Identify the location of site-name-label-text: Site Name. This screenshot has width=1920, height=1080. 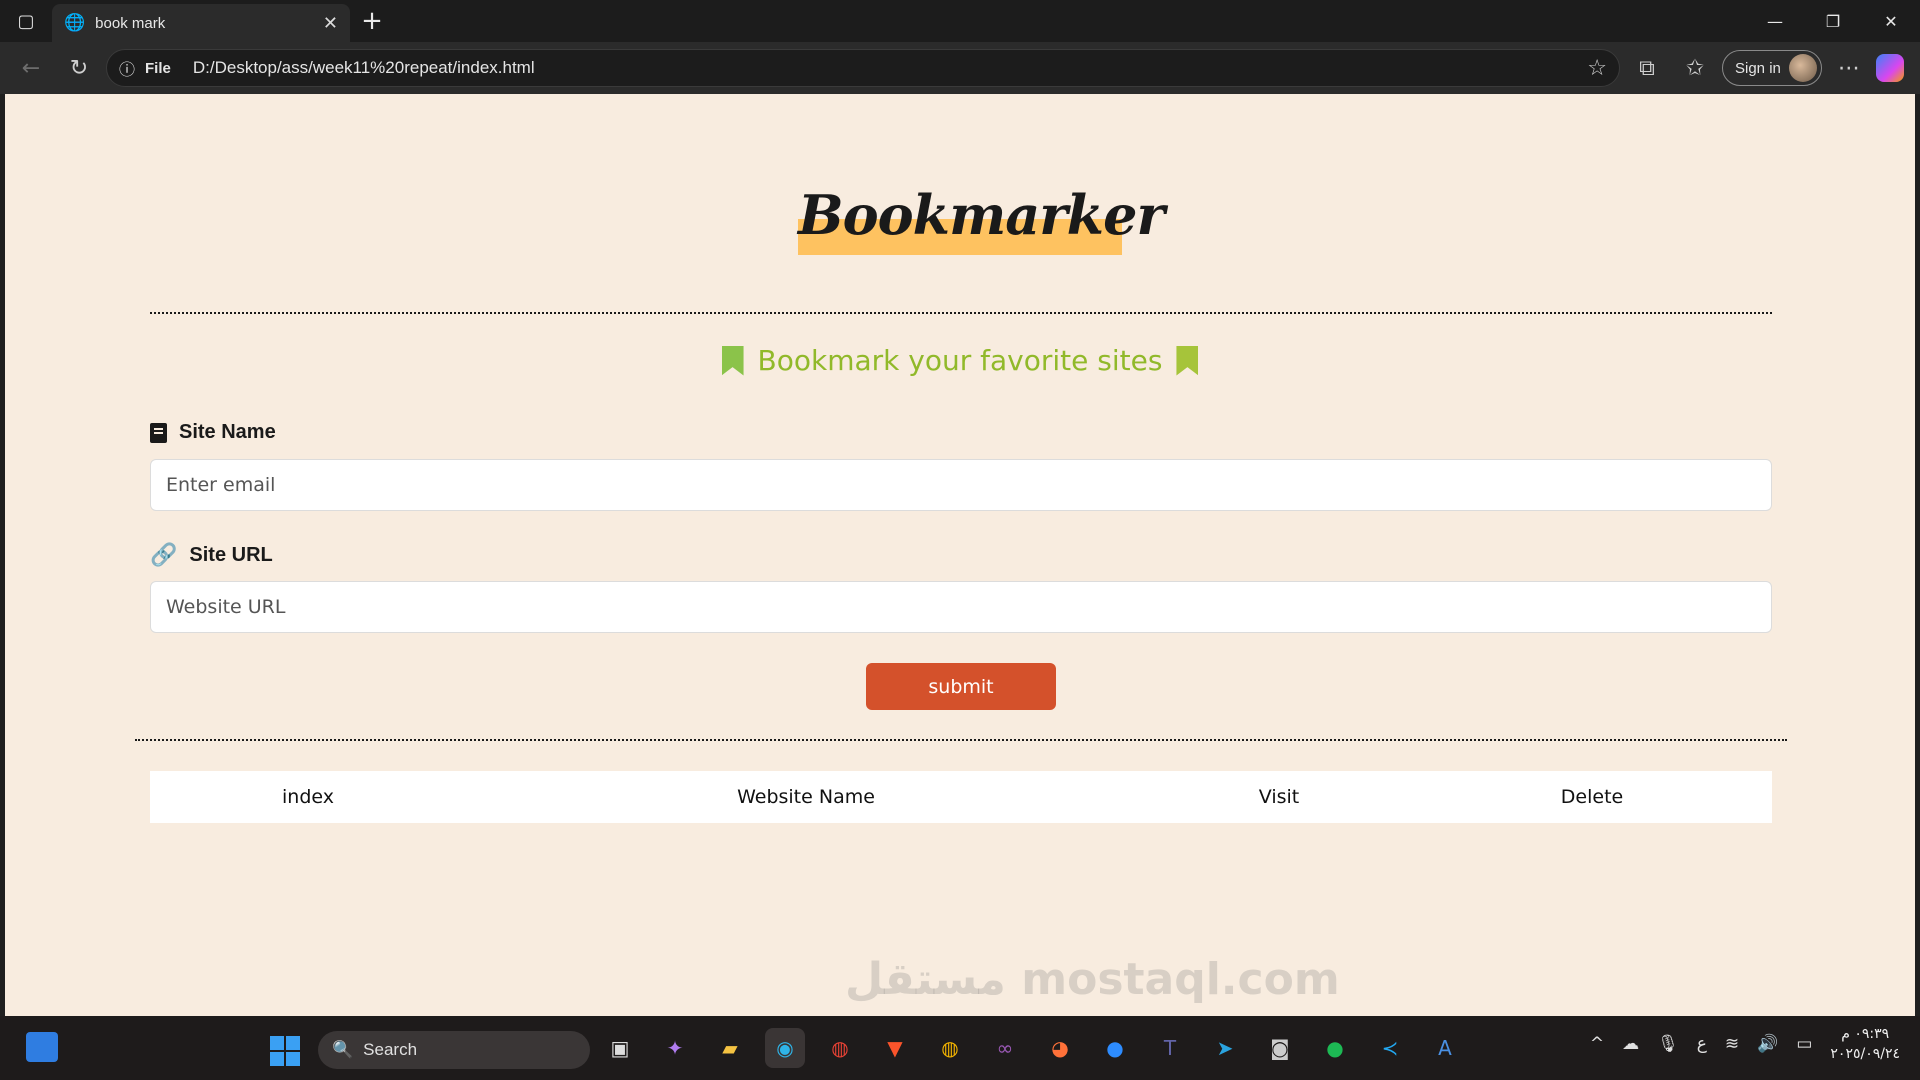
(227, 432).